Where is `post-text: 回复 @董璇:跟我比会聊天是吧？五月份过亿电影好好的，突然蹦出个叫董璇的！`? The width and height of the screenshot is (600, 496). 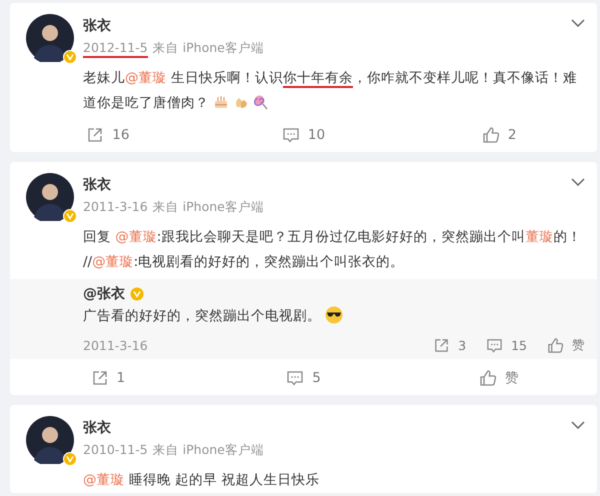
post-text: 回复 @董璇:跟我比会聊天是吧？五月份过亿电影好好的，突然蹦出个叫董璇的！ is located at coordinates (332, 237).